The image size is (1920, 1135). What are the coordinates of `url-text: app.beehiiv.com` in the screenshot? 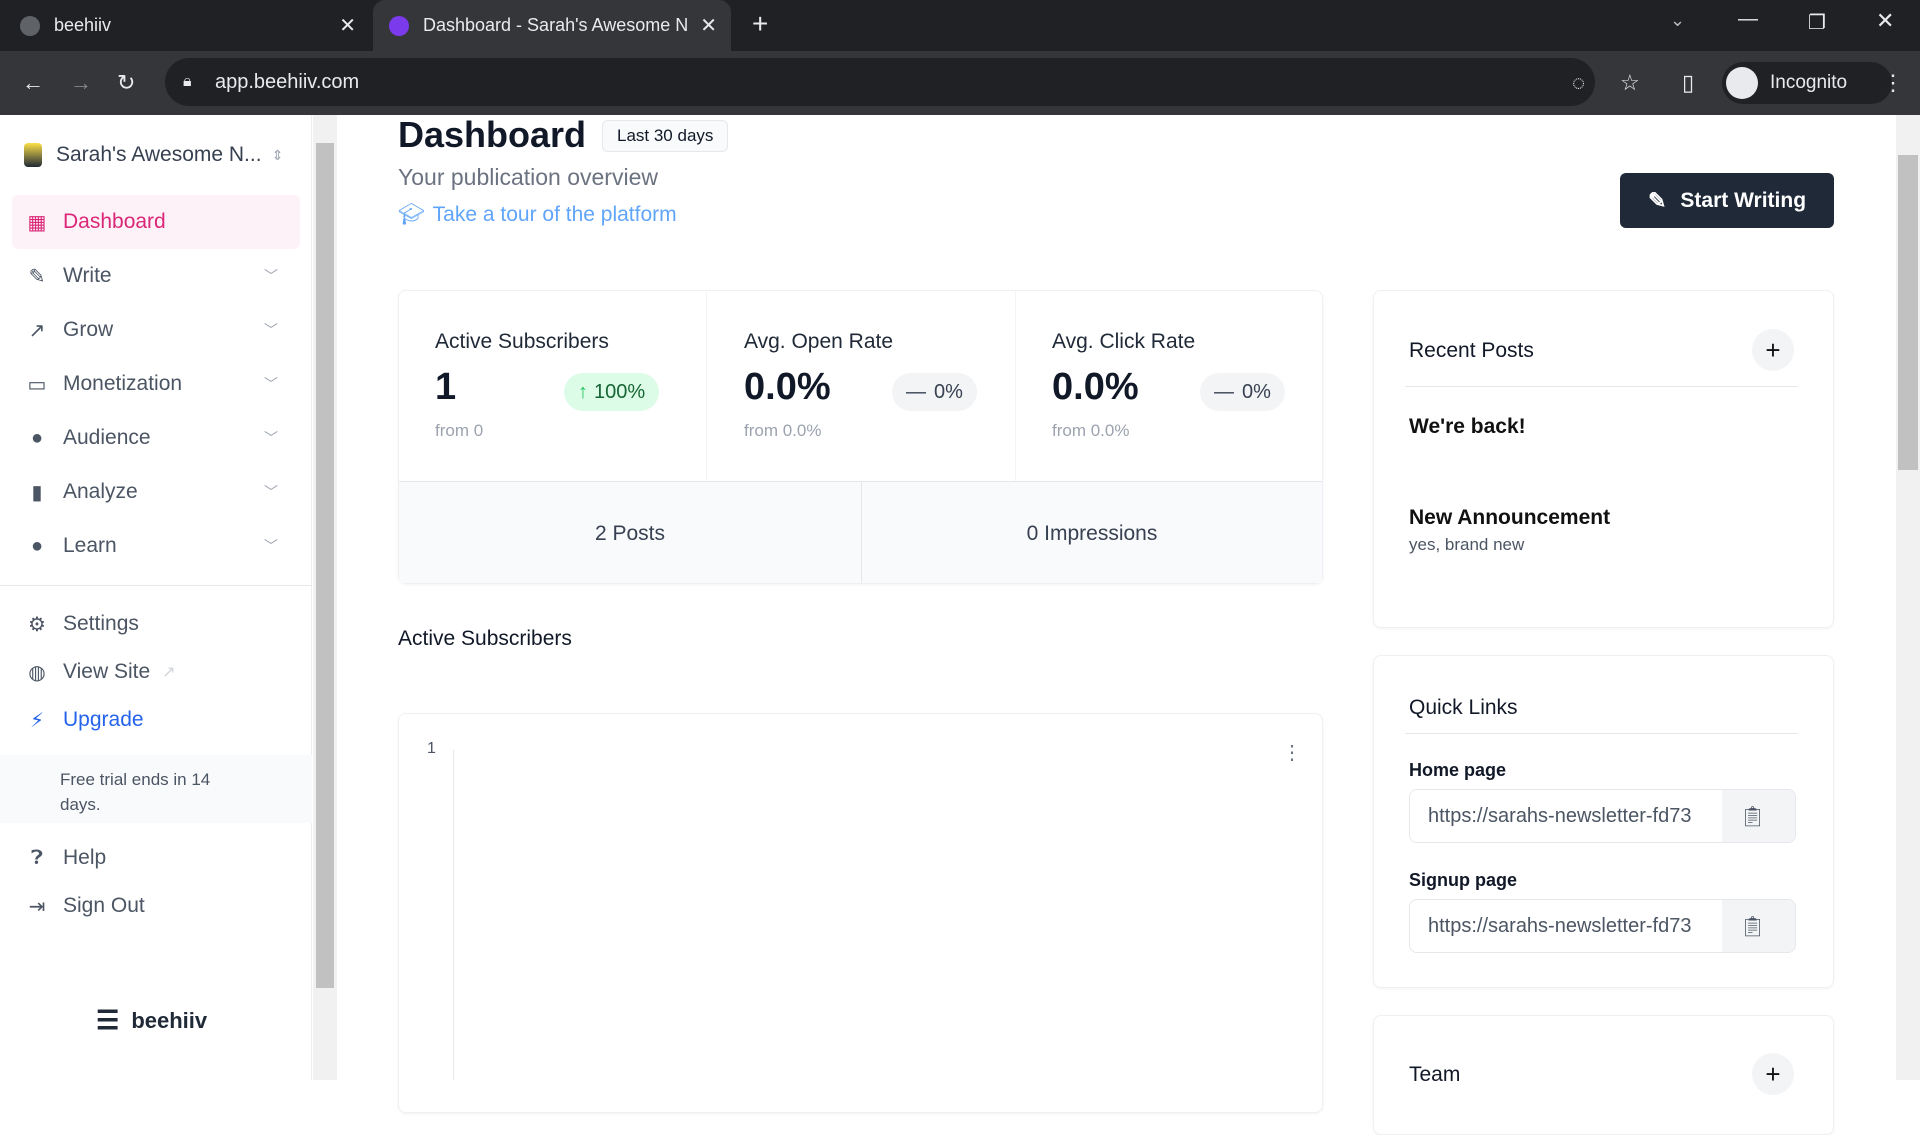 It's located at (287, 81).